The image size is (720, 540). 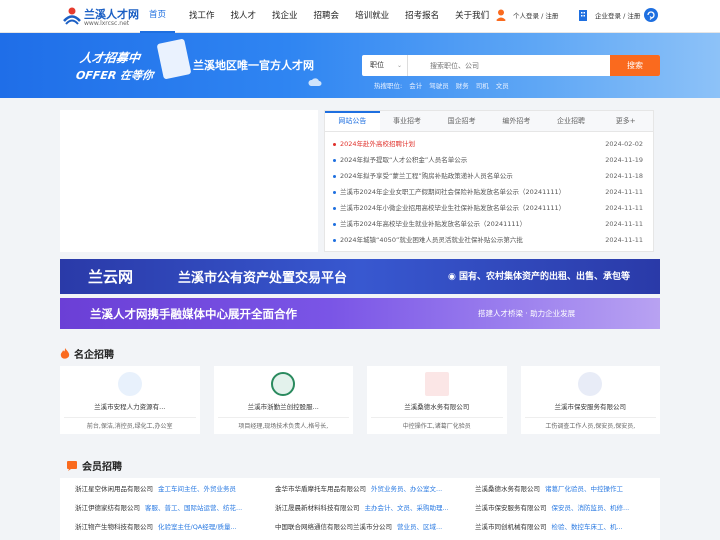 What do you see at coordinates (437, 406) in the screenshot?
I see `company-name: 兰溪桑德水务有限公司` at bounding box center [437, 406].